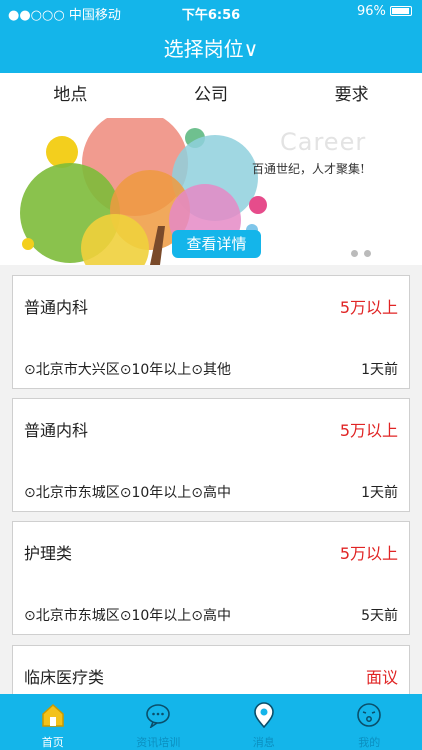 The height and width of the screenshot is (750, 422). Describe the element at coordinates (64, 677) in the screenshot. I see `job-title: 临床医疗类` at that location.